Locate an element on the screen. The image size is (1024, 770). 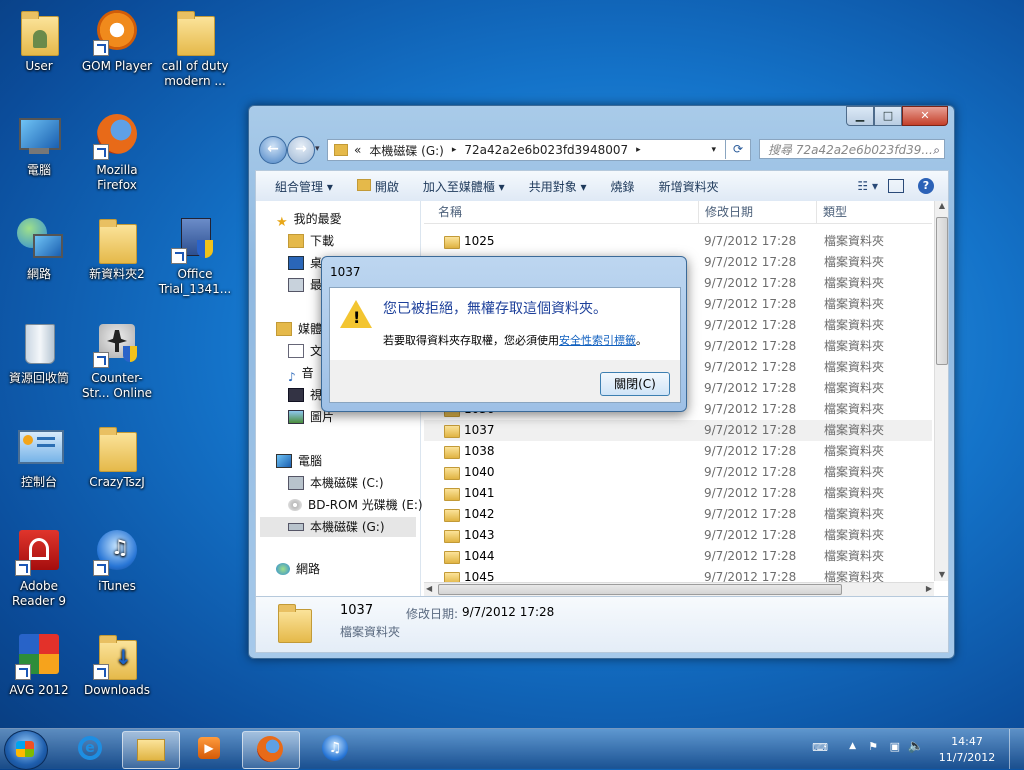
taskbar-explorer is located at coordinates (151, 750).